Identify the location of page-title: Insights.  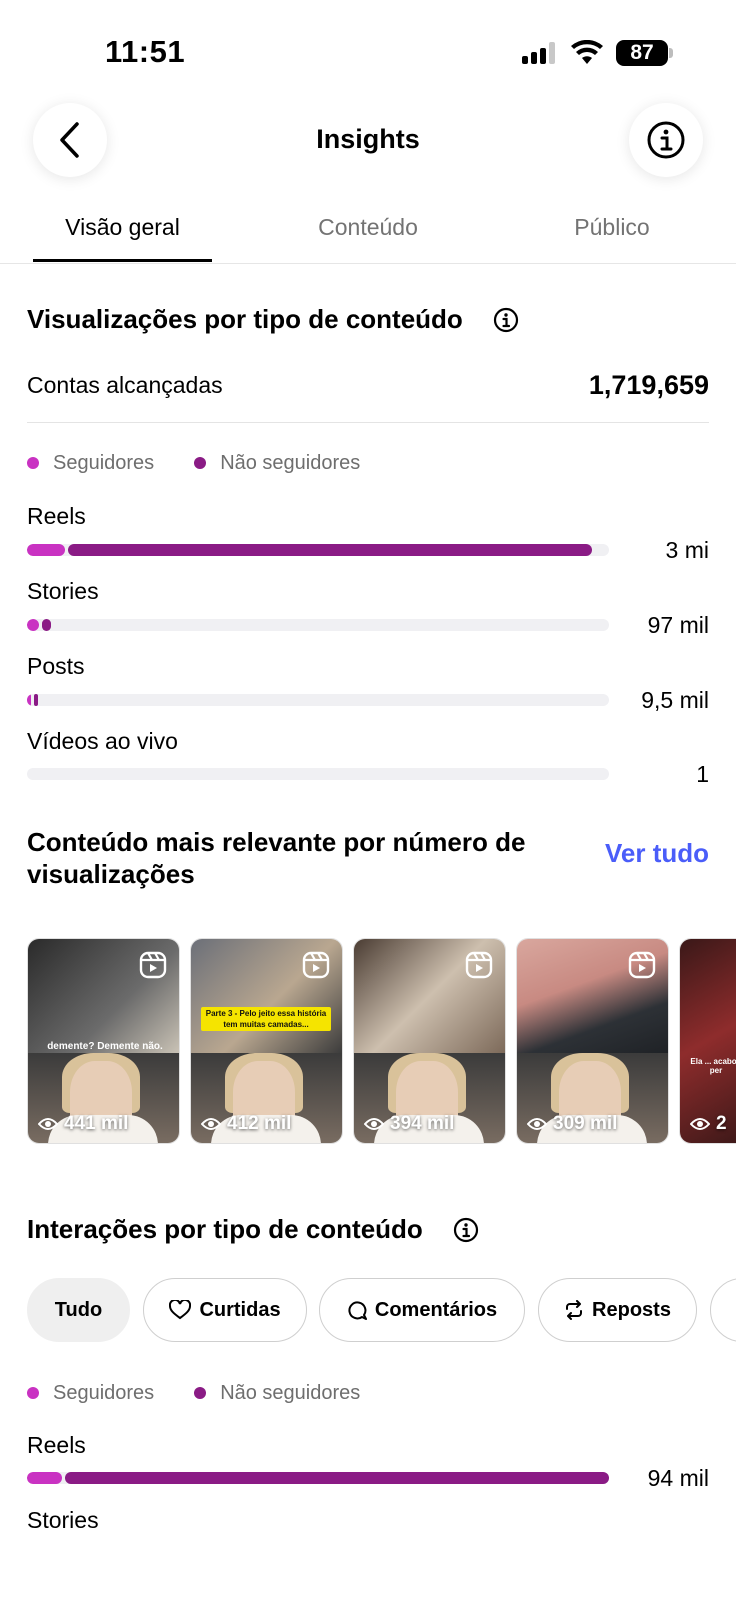
(368, 139).